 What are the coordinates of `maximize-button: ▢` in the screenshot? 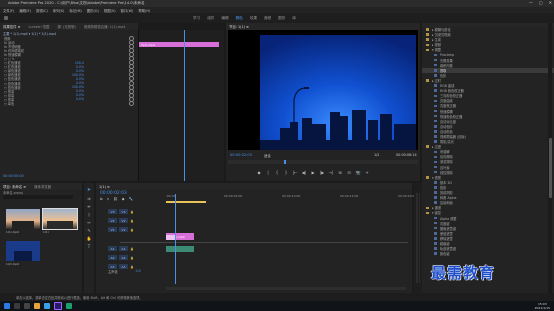 It's located at (541, 2).